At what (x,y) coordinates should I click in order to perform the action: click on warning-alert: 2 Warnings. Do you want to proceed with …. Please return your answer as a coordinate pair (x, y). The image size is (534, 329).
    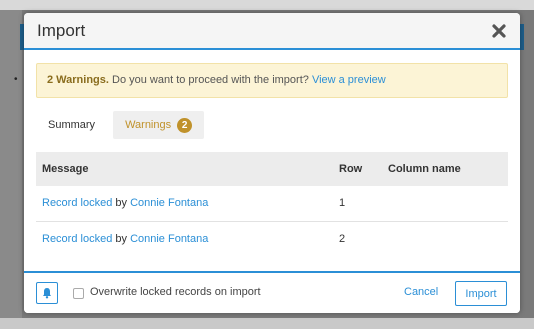
    Looking at the image, I should click on (272, 80).